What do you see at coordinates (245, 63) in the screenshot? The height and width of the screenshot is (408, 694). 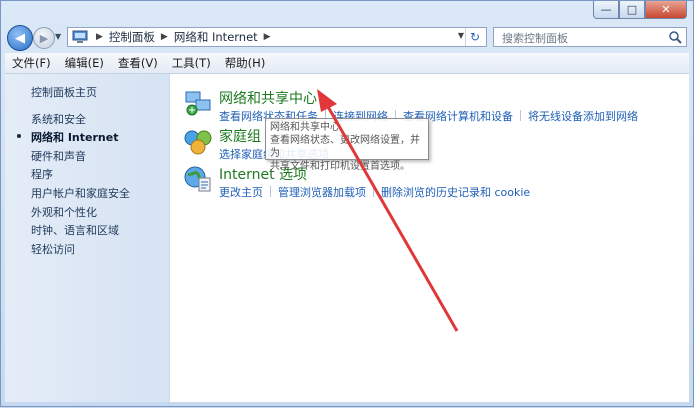 I see `menu-help: 帮助(H)` at bounding box center [245, 63].